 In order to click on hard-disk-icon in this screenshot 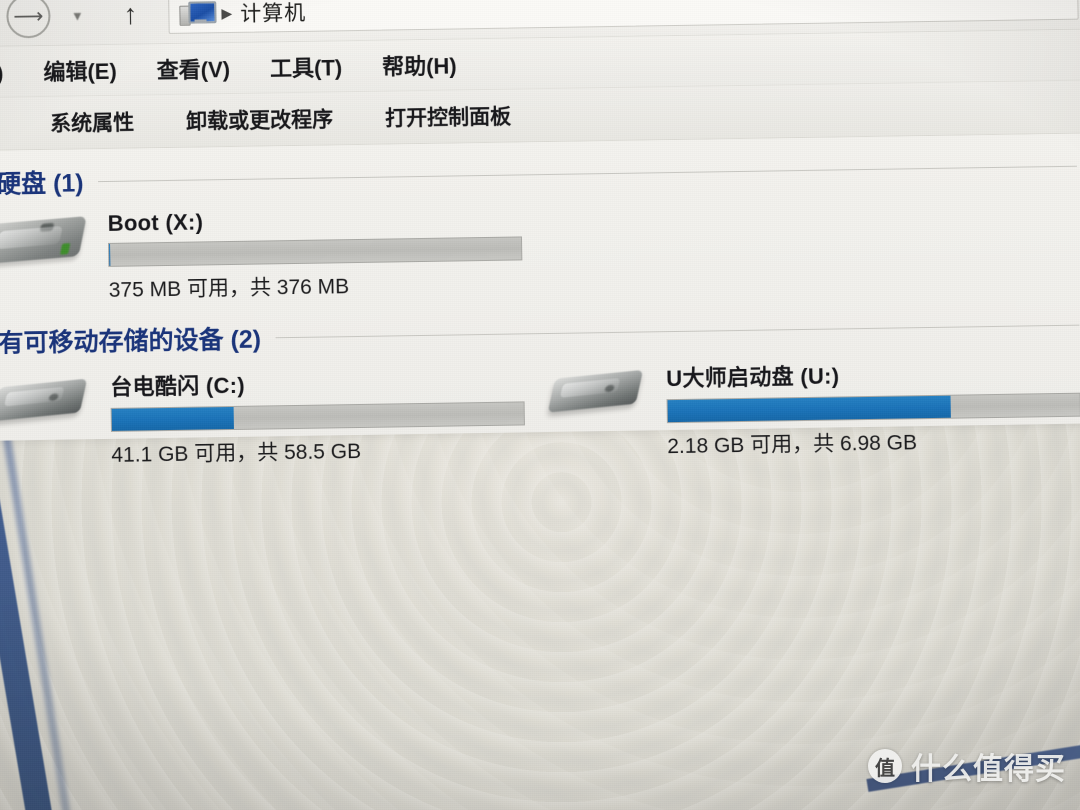, I will do `click(46, 241)`.